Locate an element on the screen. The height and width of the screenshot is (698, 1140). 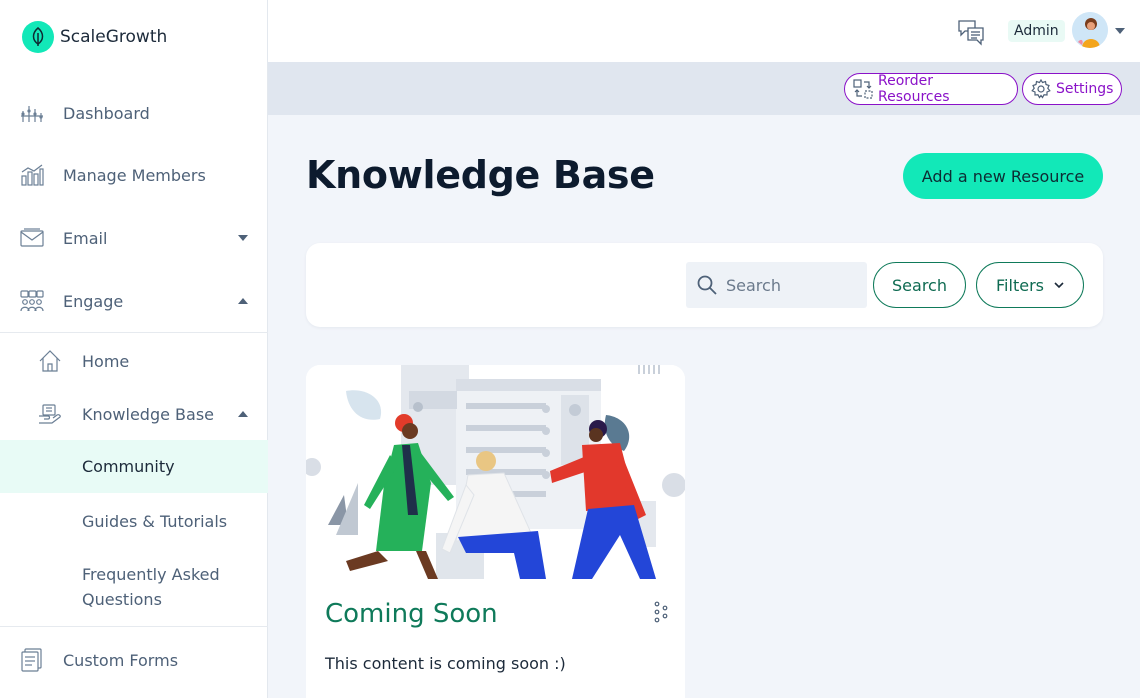
page-title: Knowledge Base is located at coordinates (480, 175).